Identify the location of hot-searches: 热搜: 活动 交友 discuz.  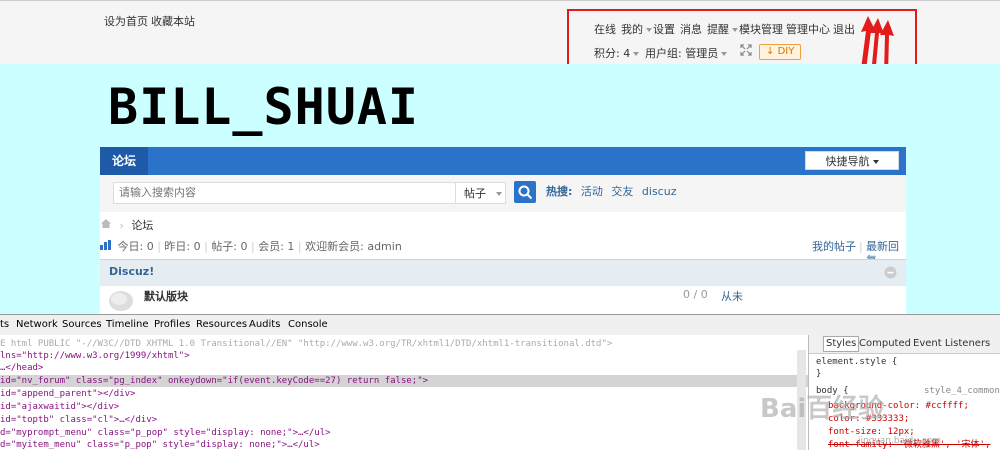
(611, 192).